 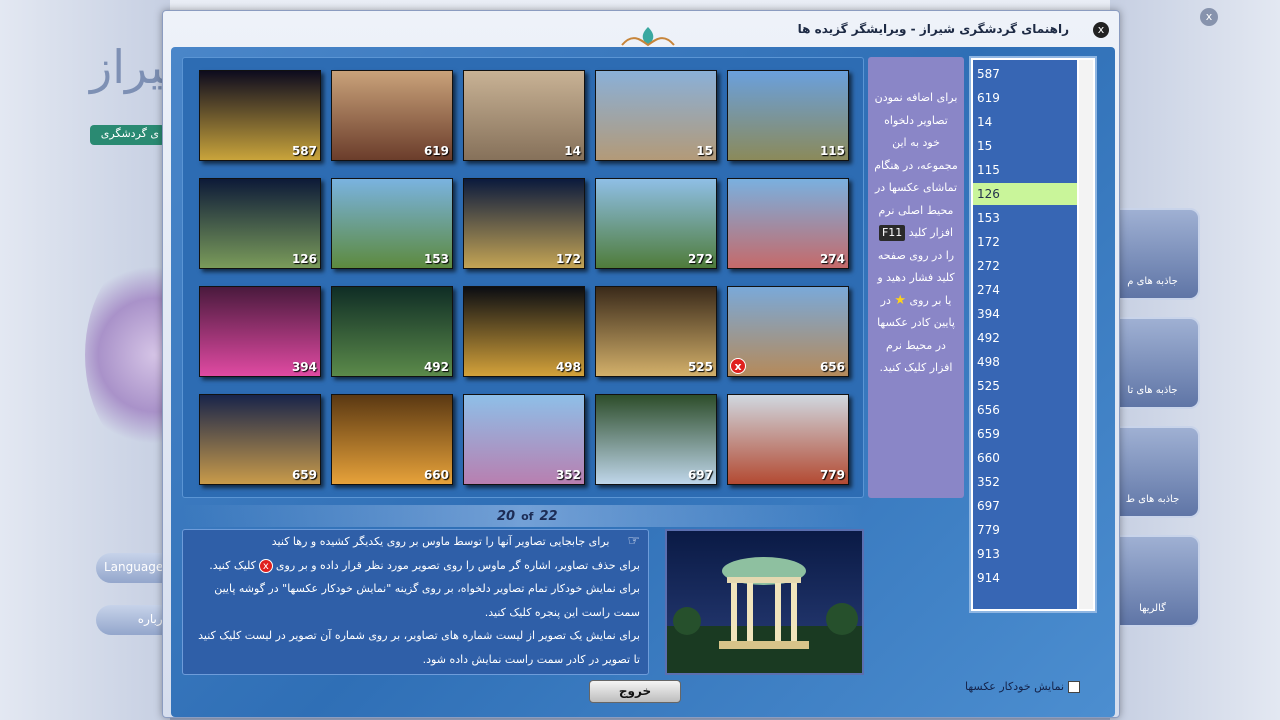 I want to click on ornament-icon, so click(x=648, y=37).